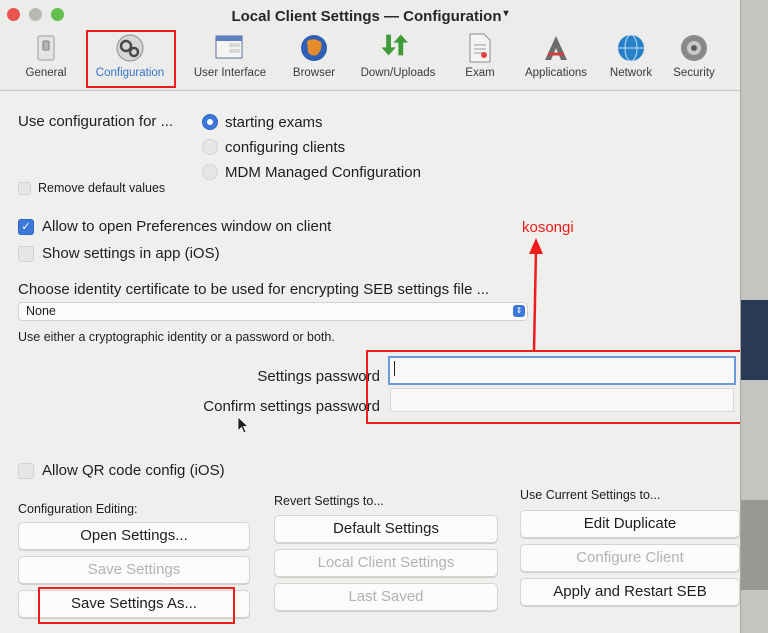 Image resolution: width=768 pixels, height=633 pixels. Describe the element at coordinates (754, 340) in the screenshot. I see `background-block` at that location.